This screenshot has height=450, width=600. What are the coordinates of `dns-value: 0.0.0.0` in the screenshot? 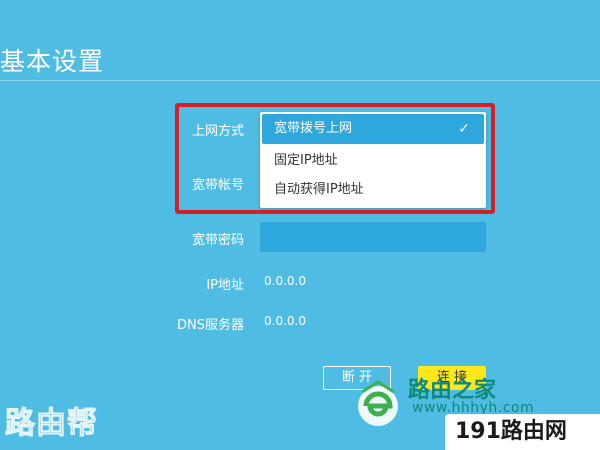 It's located at (285, 321).